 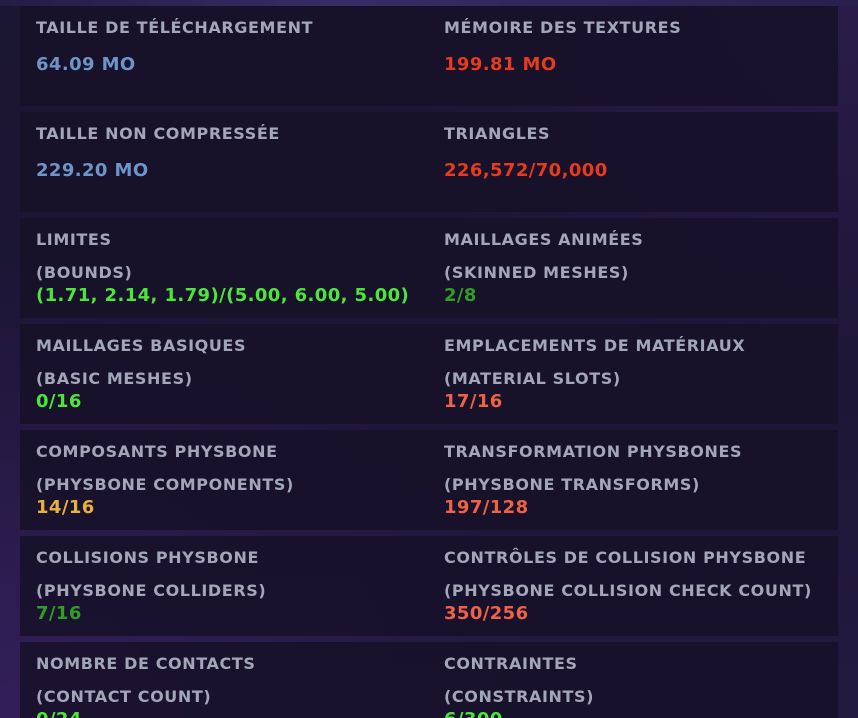 What do you see at coordinates (595, 345) in the screenshot?
I see `stat-label: EMPLACEMENTS DE MATÉRIAUX` at bounding box center [595, 345].